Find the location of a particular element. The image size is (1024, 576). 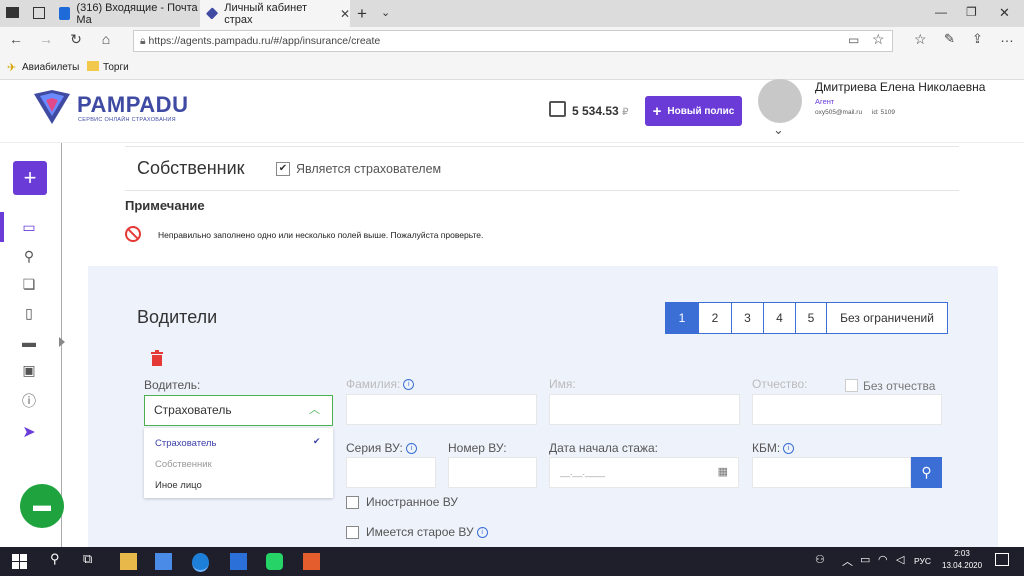

new-policy-button: + Новый полис is located at coordinates (693, 111).